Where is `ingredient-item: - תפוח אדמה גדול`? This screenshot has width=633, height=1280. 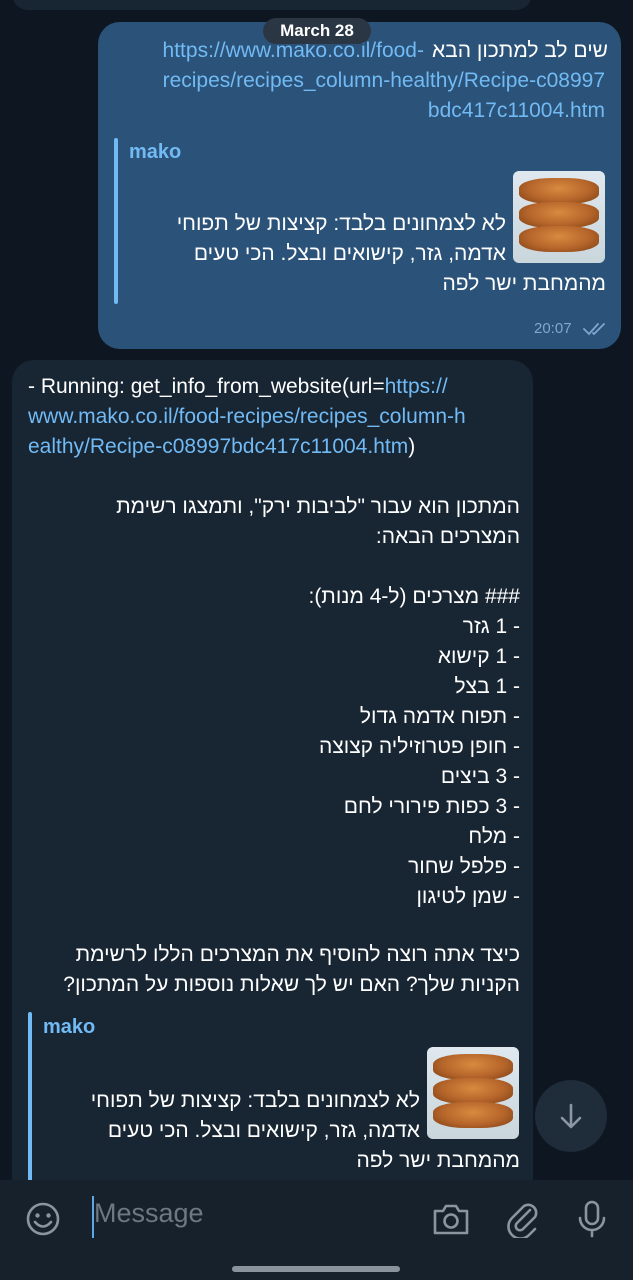 ingredient-item: - תפוח אדמה גדול is located at coordinates (439, 716).